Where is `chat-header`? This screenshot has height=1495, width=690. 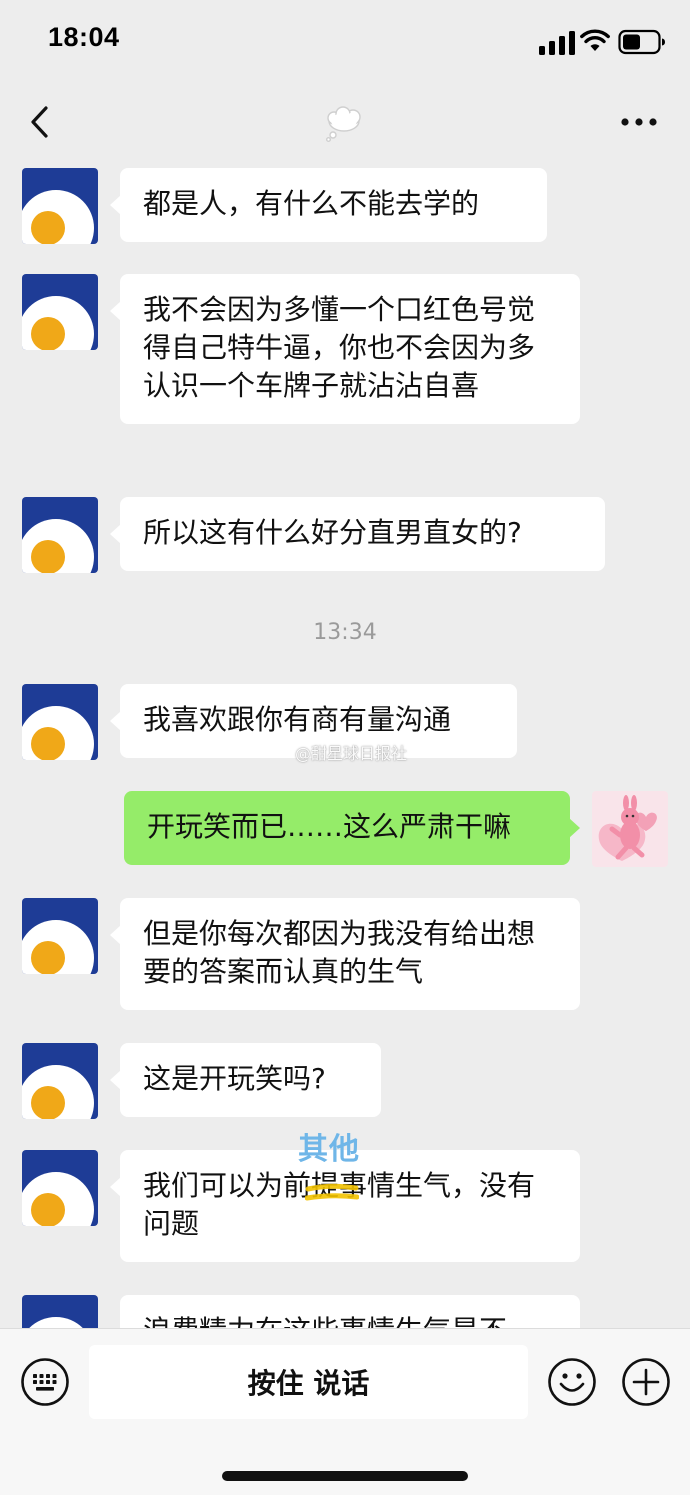 chat-header is located at coordinates (345, 124).